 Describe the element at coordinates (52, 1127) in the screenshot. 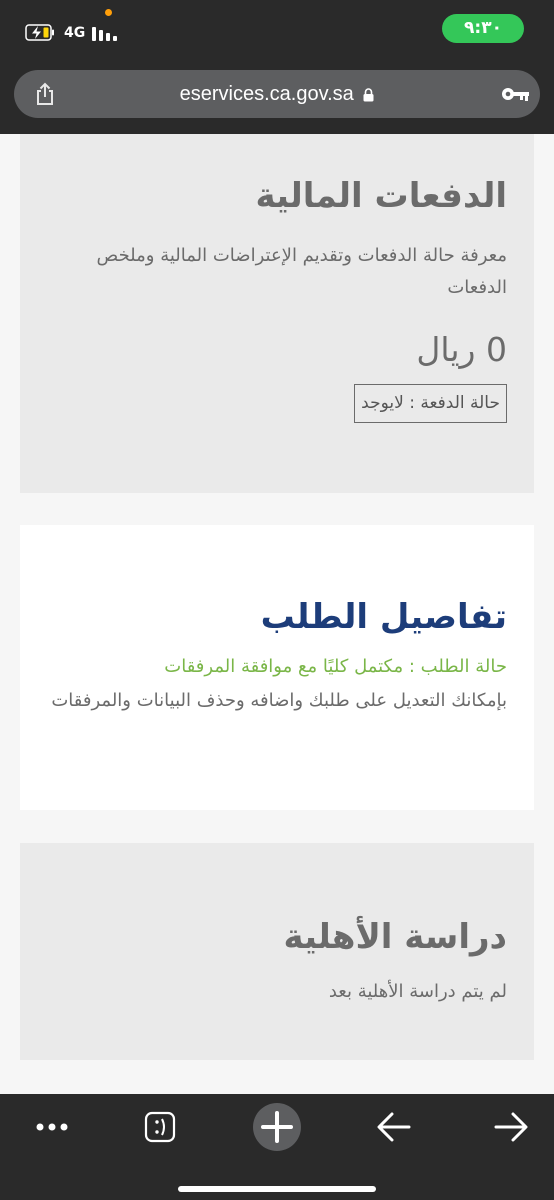

I see `more-icon` at that location.